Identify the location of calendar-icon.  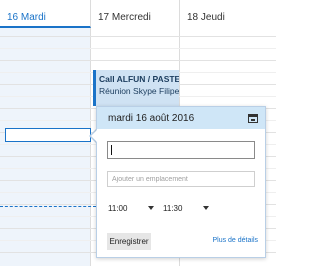
(253, 118).